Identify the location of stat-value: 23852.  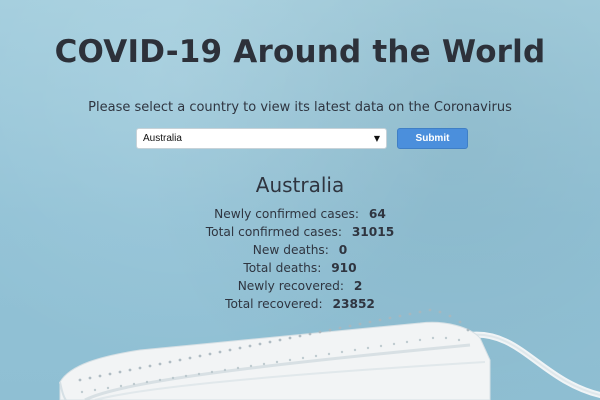
(353, 304).